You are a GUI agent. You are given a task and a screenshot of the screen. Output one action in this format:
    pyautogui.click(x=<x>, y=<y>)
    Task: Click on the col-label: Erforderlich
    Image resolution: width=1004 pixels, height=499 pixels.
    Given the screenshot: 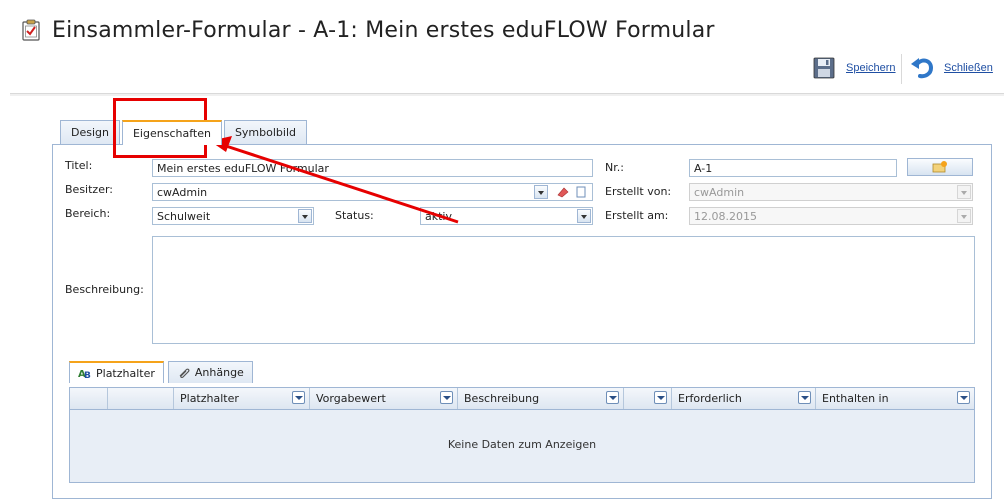 What is the action you would take?
    pyautogui.click(x=710, y=398)
    